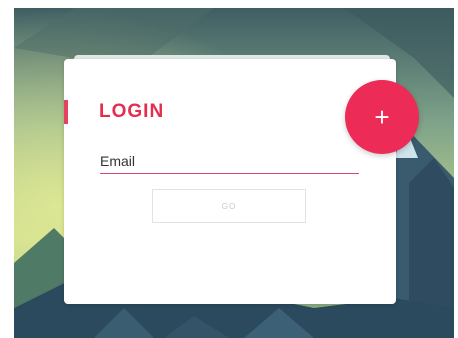 Image resolution: width=458 pixels, height=338 pixels. What do you see at coordinates (66, 112) in the screenshot?
I see `login-accent-bar` at bounding box center [66, 112].